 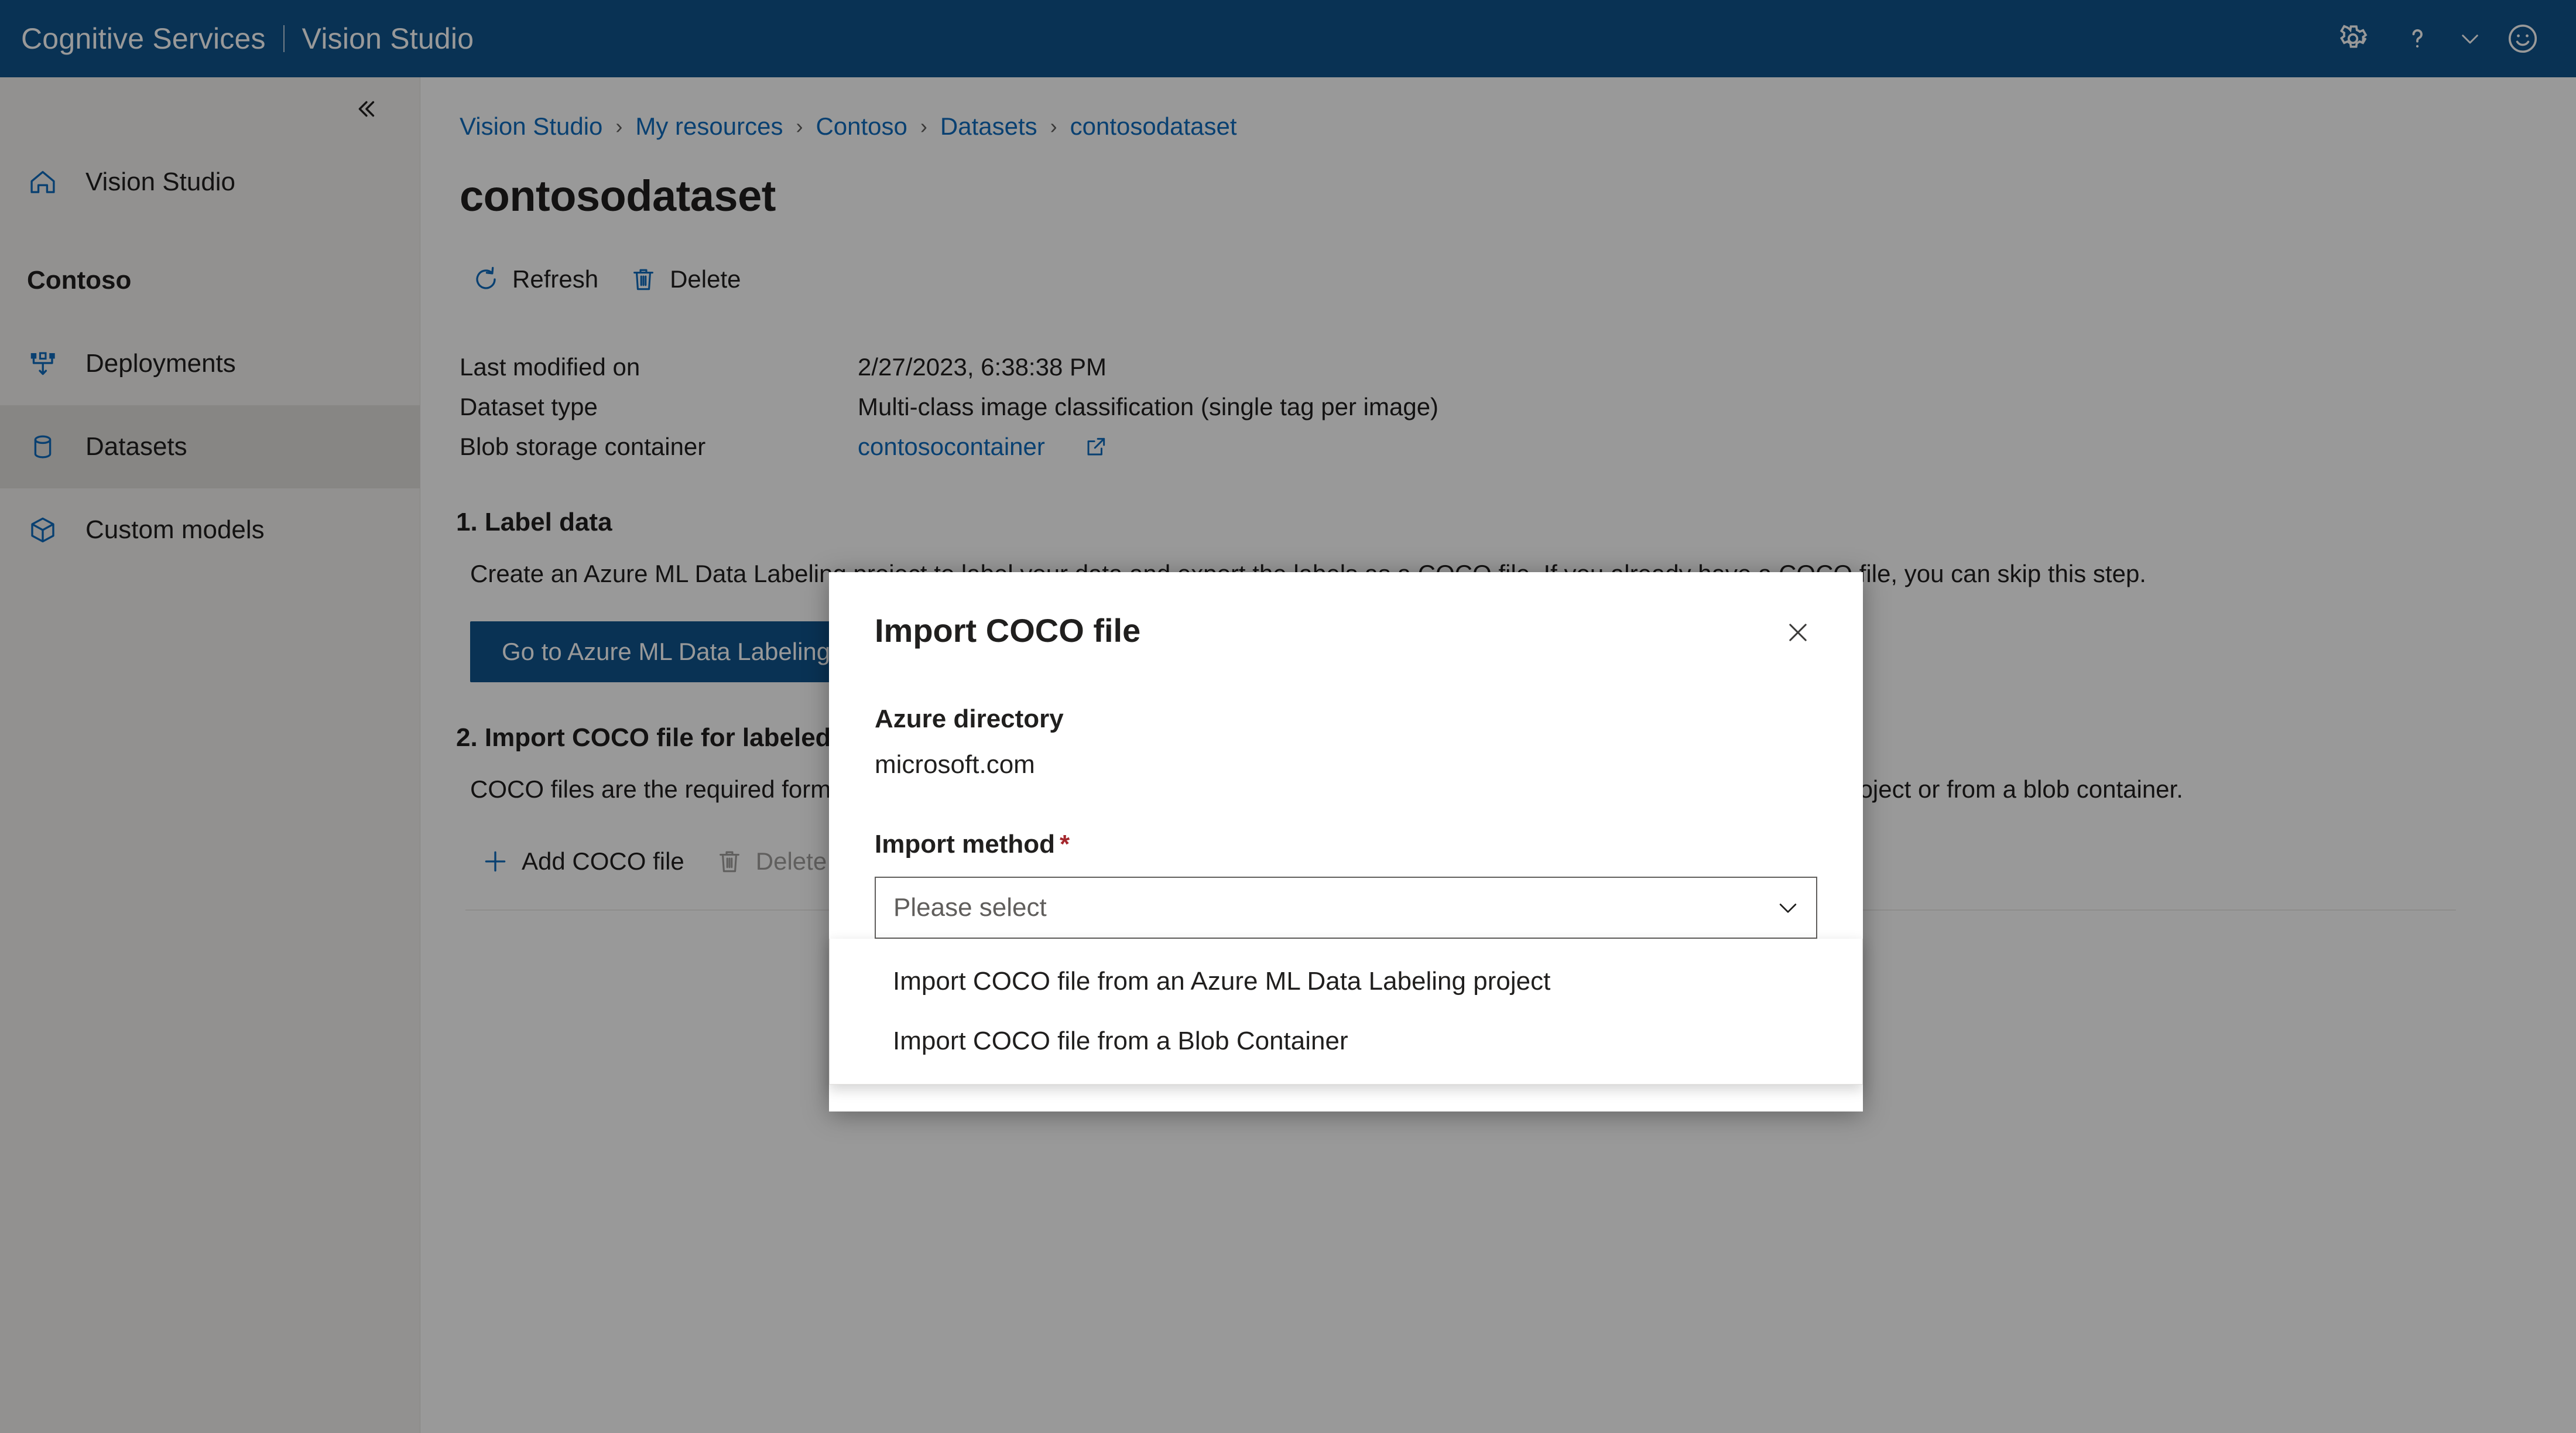 I want to click on import-method-label: Import method *, so click(x=1346, y=844).